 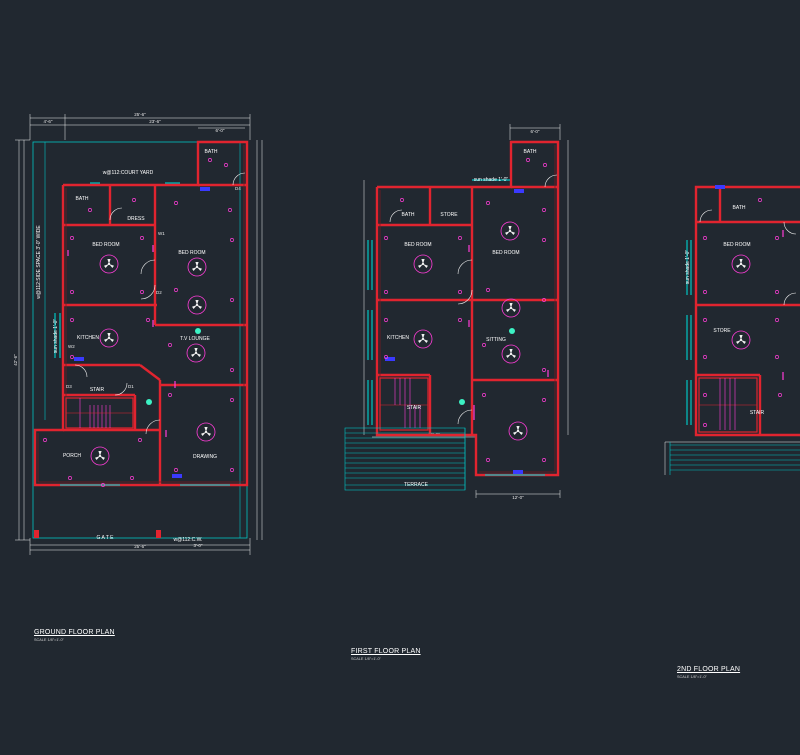 I want to click on ground-room-dress: DRESS, so click(x=136, y=219).